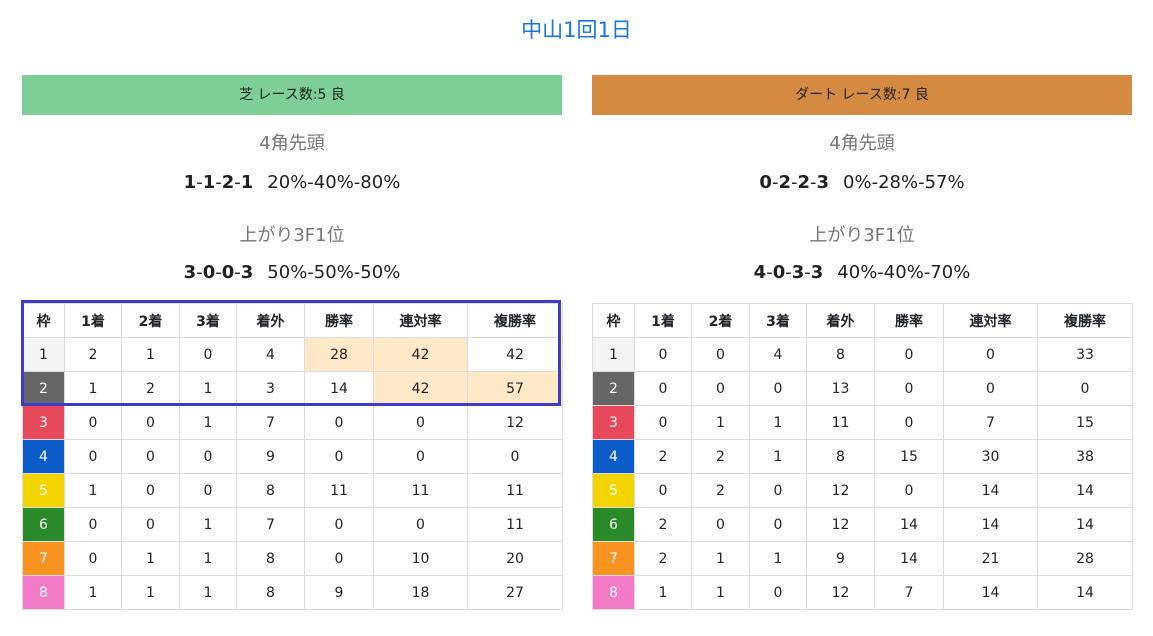 Image resolution: width=1153 pixels, height=636 pixels. I want to click on table-row: 3 0 1 1 11 0 7 15, so click(862, 422).